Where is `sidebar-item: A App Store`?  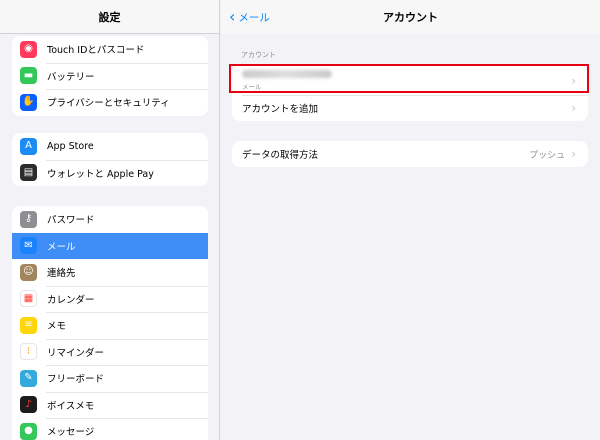
sidebar-item: A App Store is located at coordinates (110, 146).